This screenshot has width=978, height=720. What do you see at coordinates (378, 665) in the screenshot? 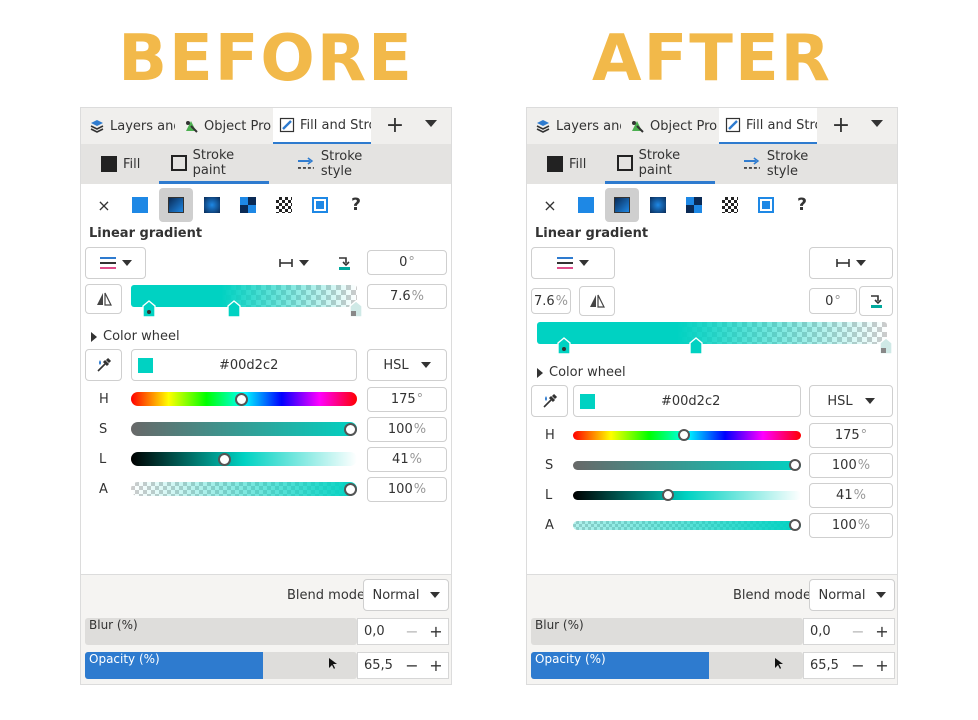
I see `opacity-value: 65,5` at bounding box center [378, 665].